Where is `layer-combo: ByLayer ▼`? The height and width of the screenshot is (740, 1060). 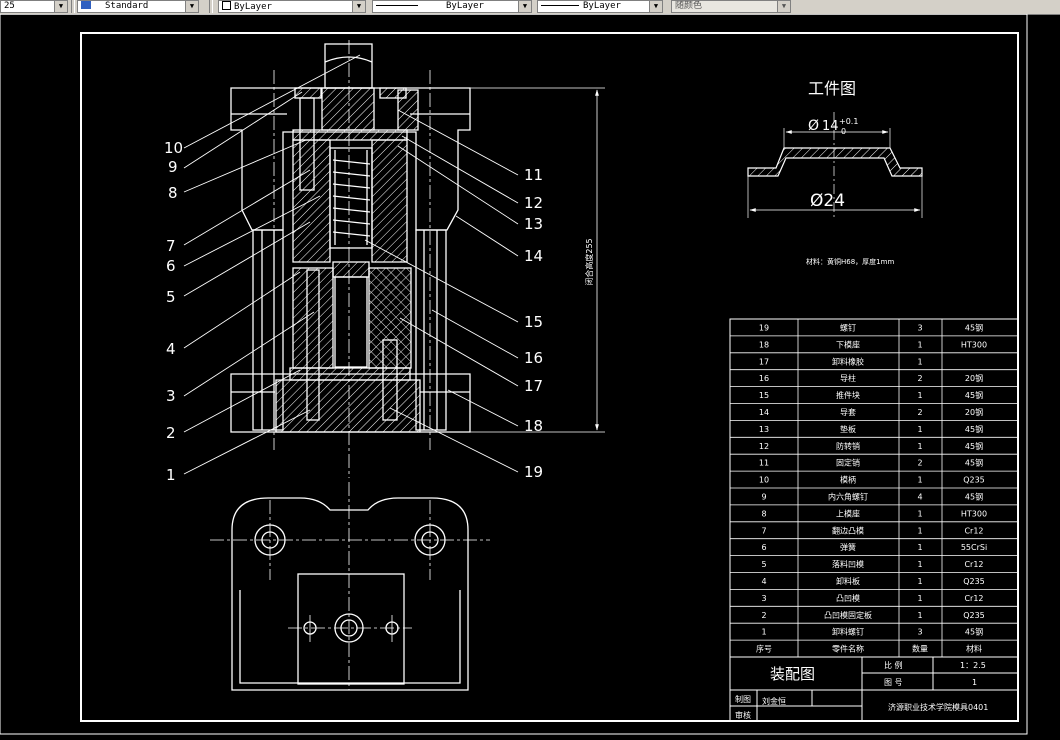
layer-combo: ByLayer ▼ is located at coordinates (292, 6).